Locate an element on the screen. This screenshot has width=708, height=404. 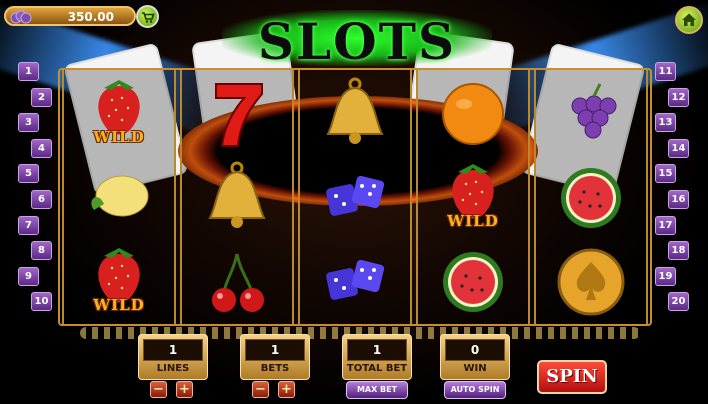
spade-coin-icon is located at coordinates (591, 282).